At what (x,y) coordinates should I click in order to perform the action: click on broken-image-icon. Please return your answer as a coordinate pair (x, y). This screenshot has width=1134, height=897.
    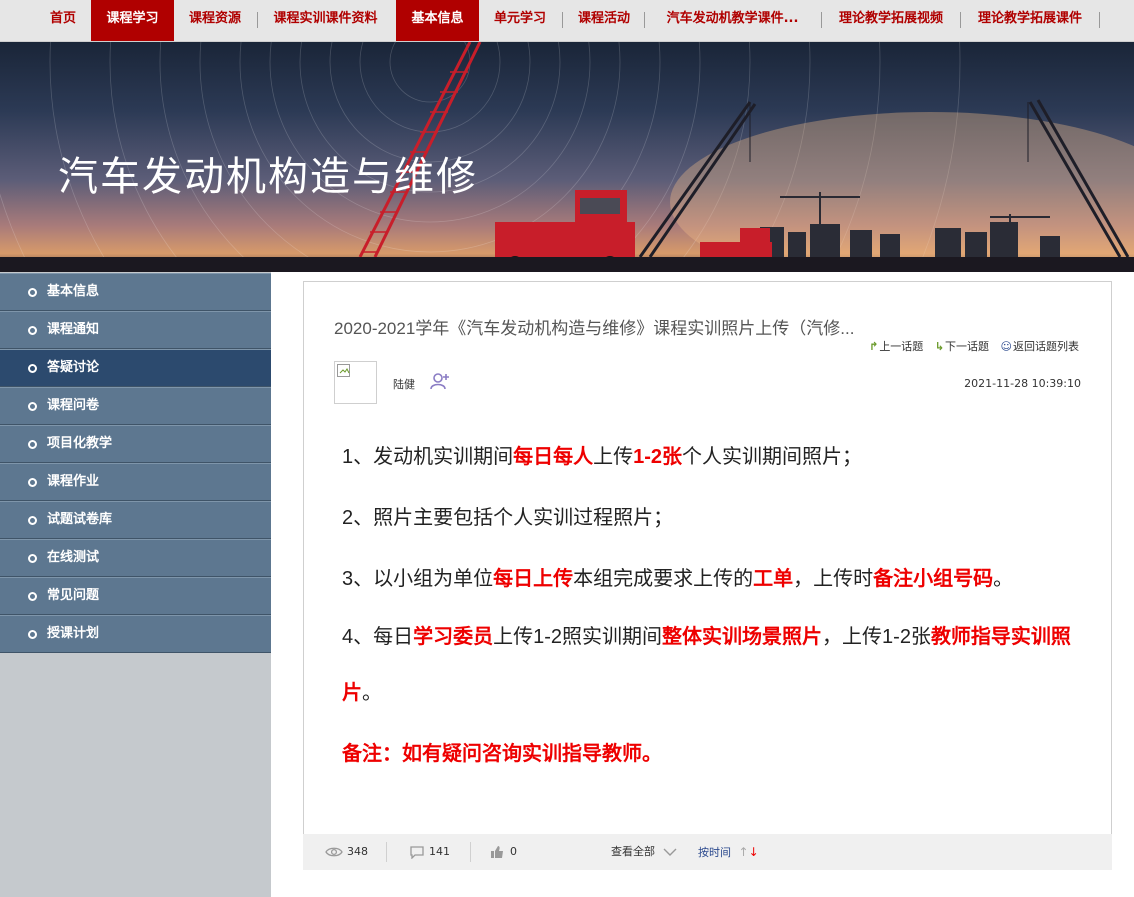
    Looking at the image, I should click on (343, 370).